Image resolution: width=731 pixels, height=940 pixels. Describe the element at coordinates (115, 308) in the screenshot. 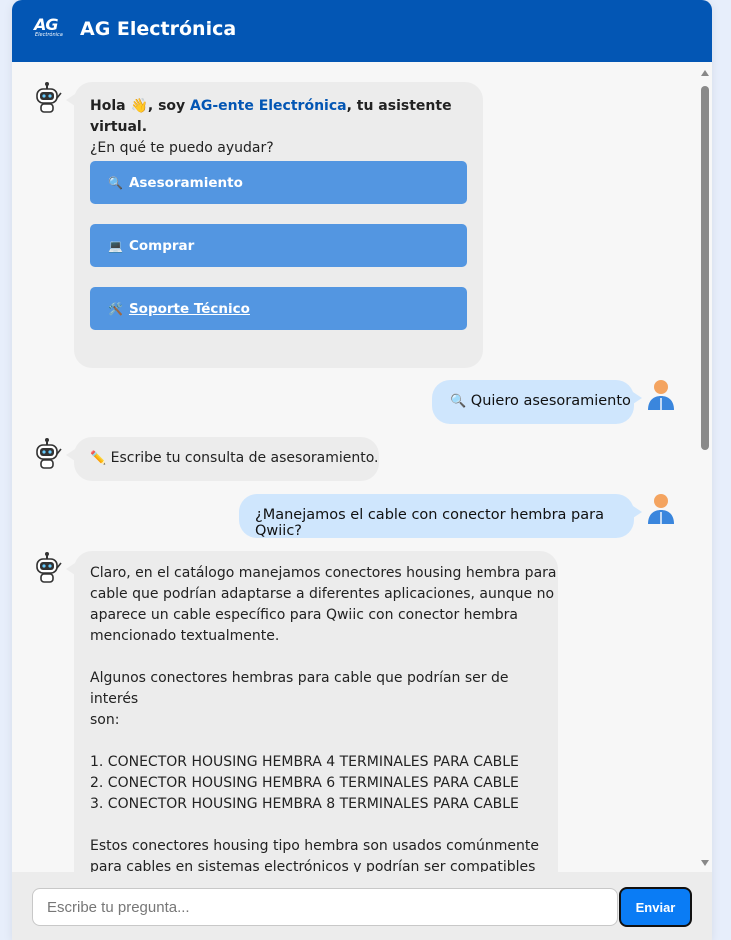

I see `tools-icon: 🛠️` at that location.